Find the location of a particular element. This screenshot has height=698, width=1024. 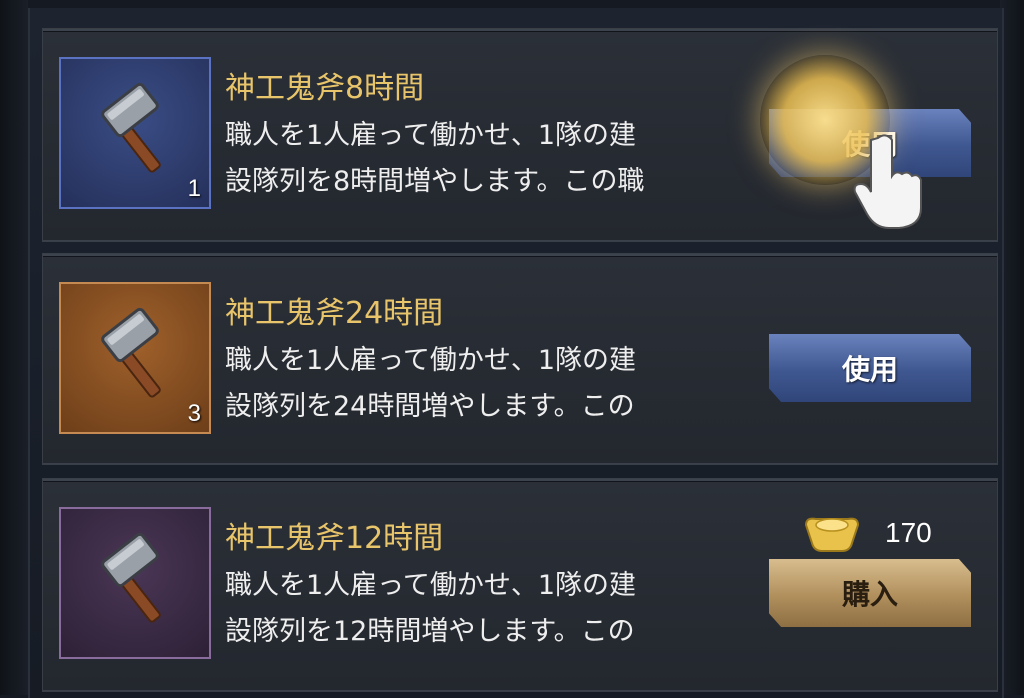

item-description: 職人を1人雇って働かせ、1隊の建 設隊列を12時間増やします。この is located at coordinates (485, 609).